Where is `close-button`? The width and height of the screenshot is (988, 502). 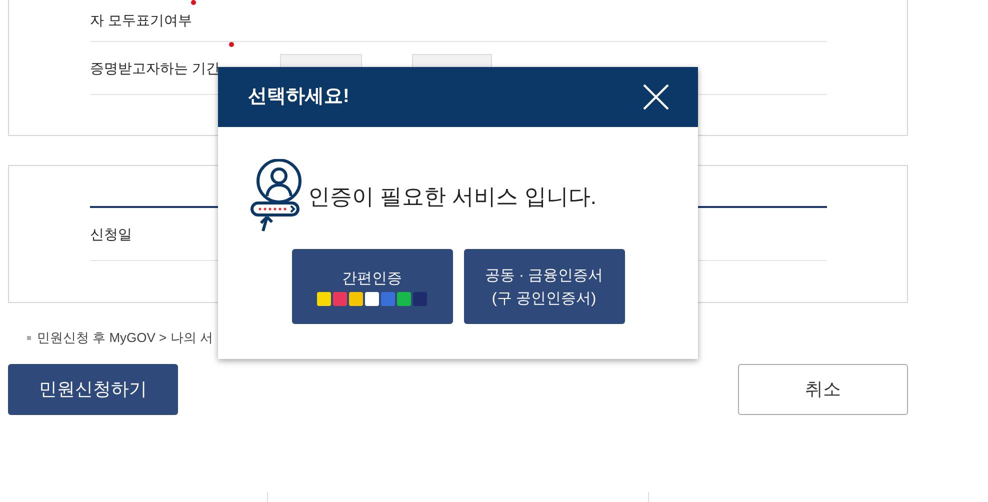 close-button is located at coordinates (656, 97).